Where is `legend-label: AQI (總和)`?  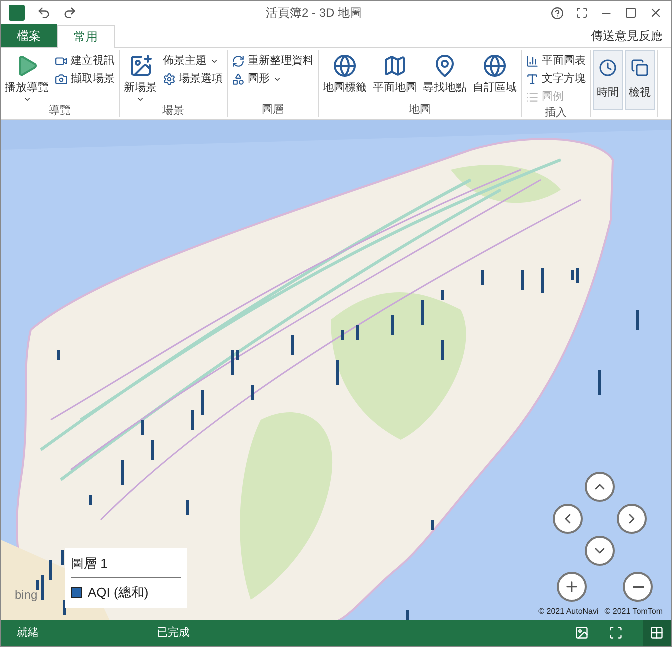 legend-label: AQI (總和) is located at coordinates (118, 593).